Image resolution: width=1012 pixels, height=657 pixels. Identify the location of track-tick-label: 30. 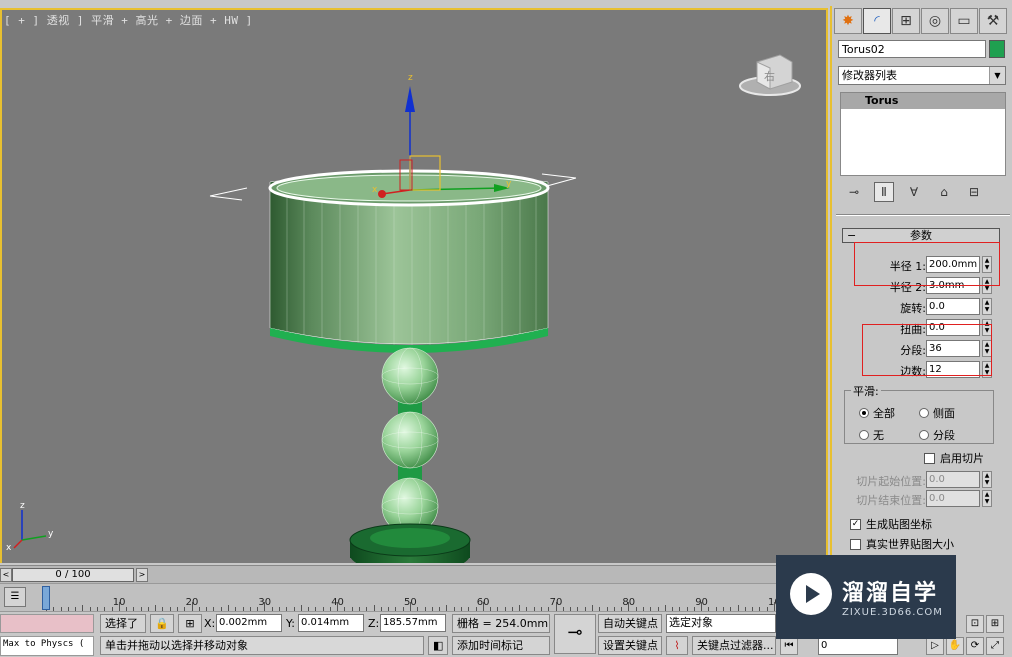
(265, 602).